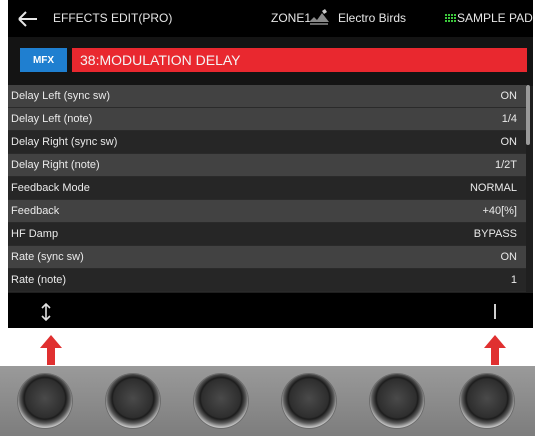 The image size is (535, 436). What do you see at coordinates (267, 142) in the screenshot?
I see `param-row: Delay Right (sync sw) ON` at bounding box center [267, 142].